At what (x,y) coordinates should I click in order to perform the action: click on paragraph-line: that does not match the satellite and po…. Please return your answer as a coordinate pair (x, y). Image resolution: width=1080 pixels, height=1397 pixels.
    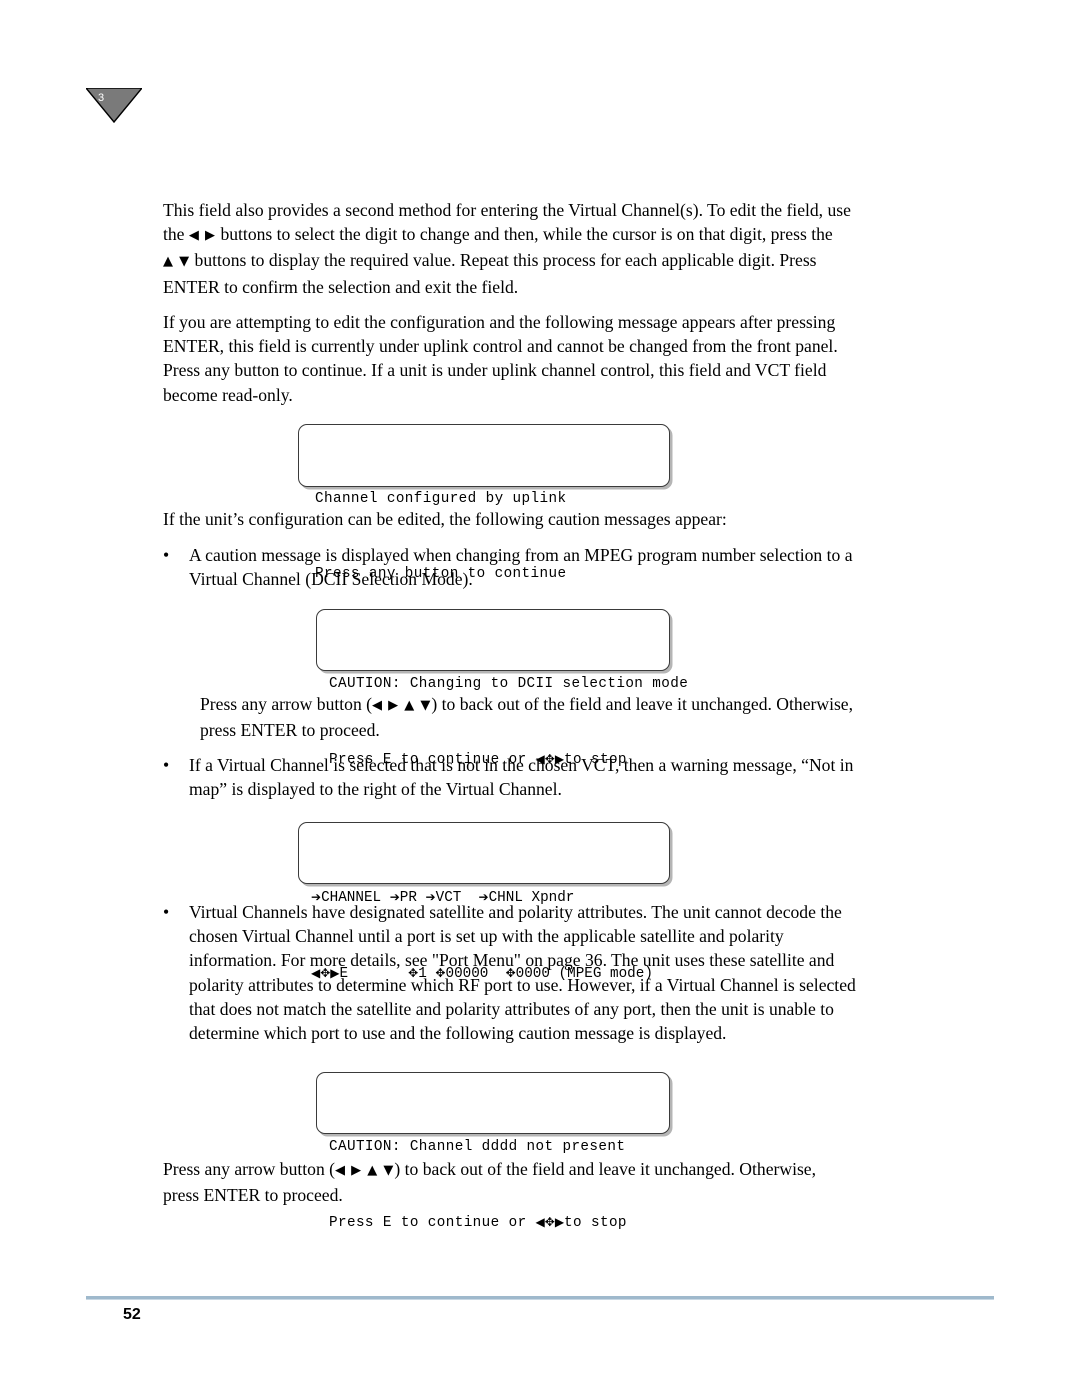
    Looking at the image, I should click on (511, 1008).